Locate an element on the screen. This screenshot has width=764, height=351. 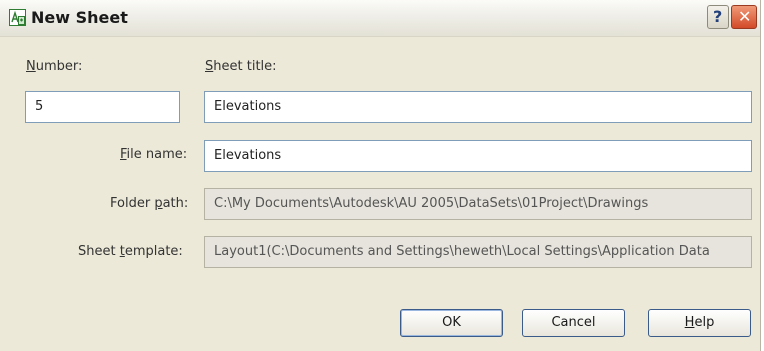
help-icon: ? is located at coordinates (718, 17).